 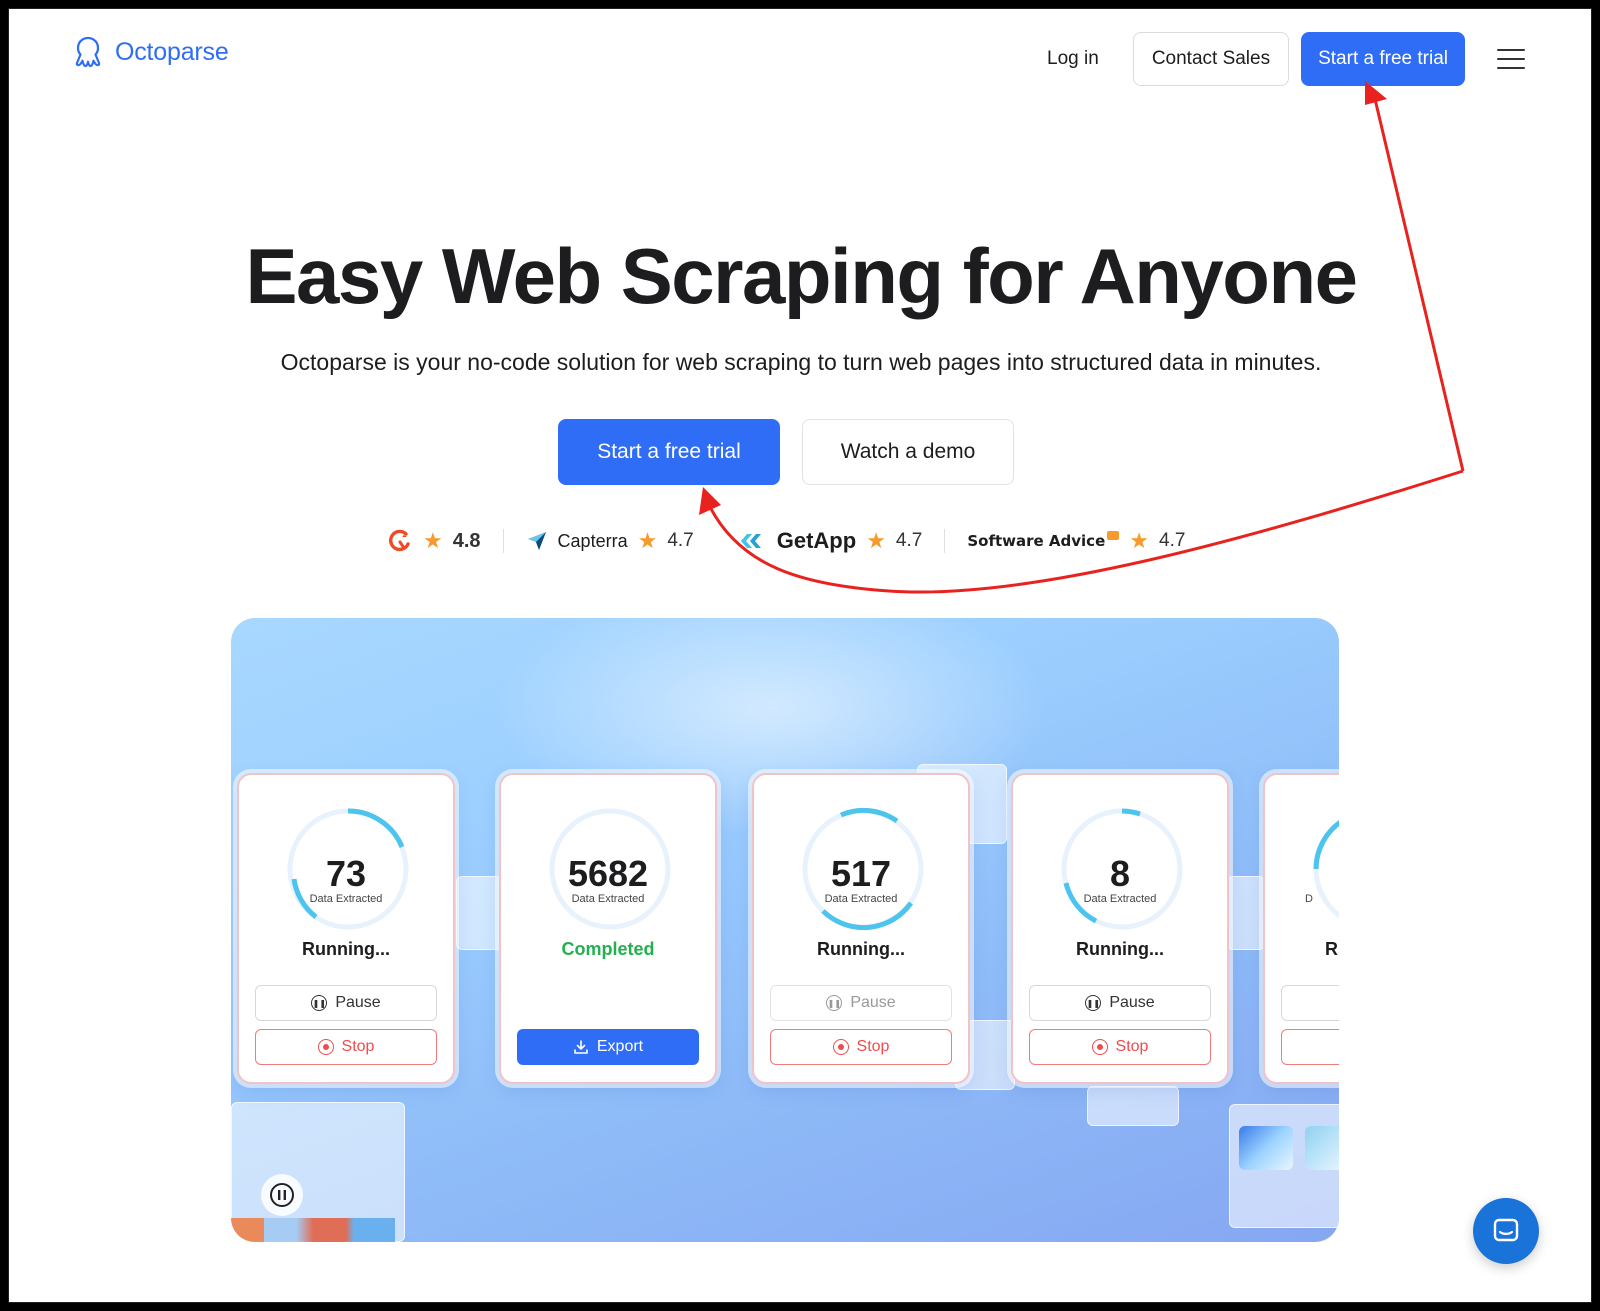 I want to click on pause-icon, so click(x=282, y=1195).